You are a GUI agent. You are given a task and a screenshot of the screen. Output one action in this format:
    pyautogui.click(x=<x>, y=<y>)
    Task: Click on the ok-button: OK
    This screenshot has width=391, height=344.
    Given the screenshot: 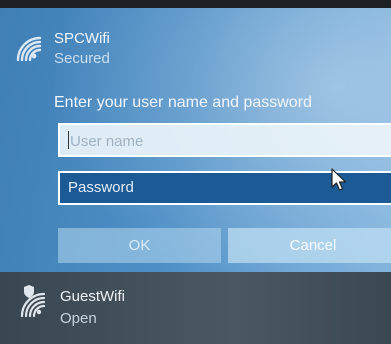 What is the action you would take?
    pyautogui.click(x=139, y=245)
    